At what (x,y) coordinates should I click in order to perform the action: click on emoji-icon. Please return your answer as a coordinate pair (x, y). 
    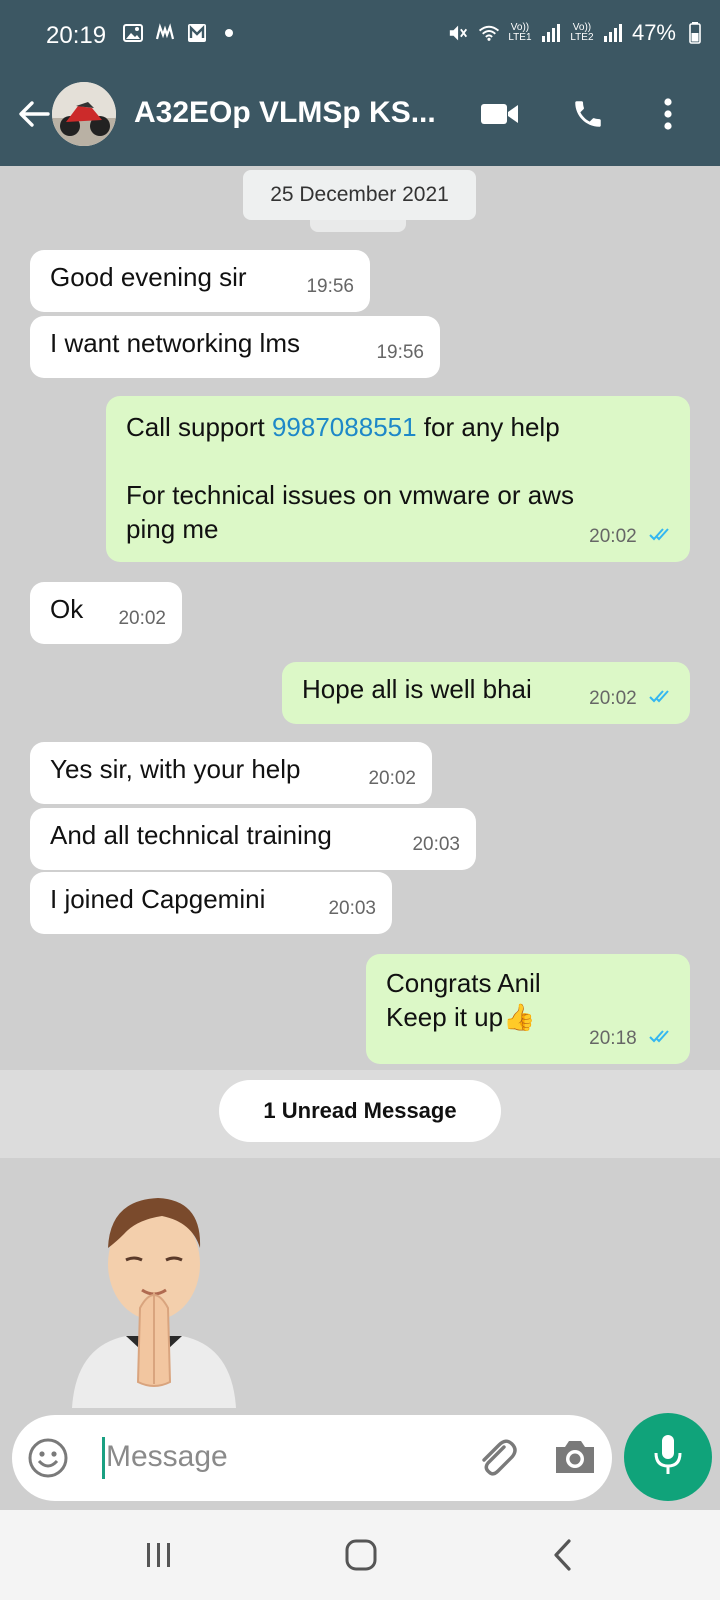
    Looking at the image, I should click on (48, 1458).